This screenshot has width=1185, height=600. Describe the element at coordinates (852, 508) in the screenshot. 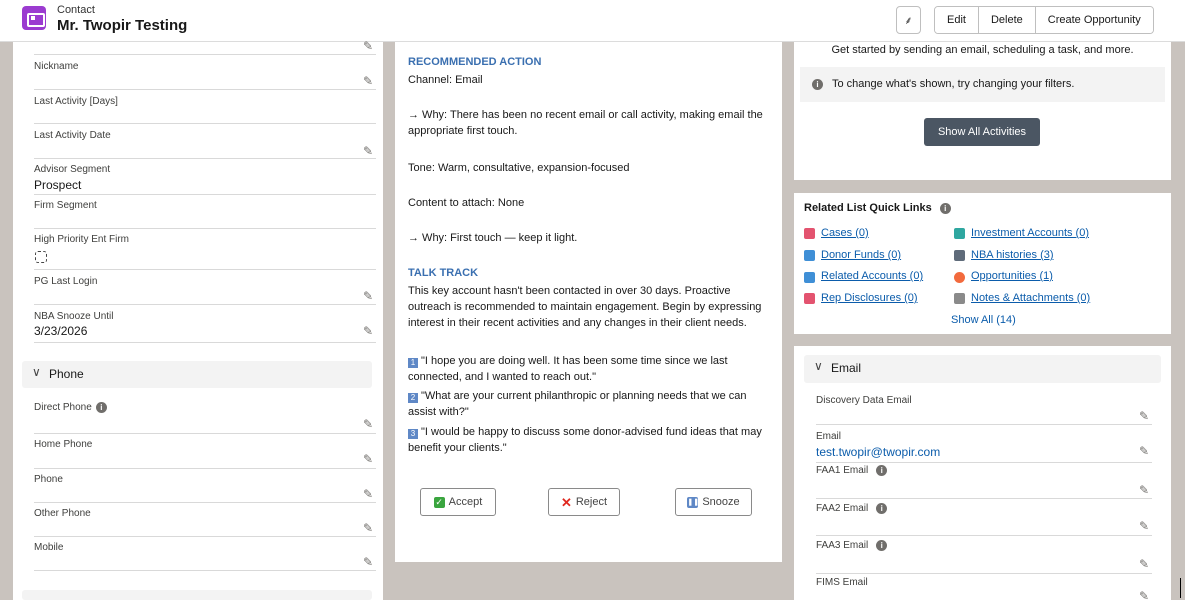

I see `field-label-wrap: FAA2 Email i` at that location.